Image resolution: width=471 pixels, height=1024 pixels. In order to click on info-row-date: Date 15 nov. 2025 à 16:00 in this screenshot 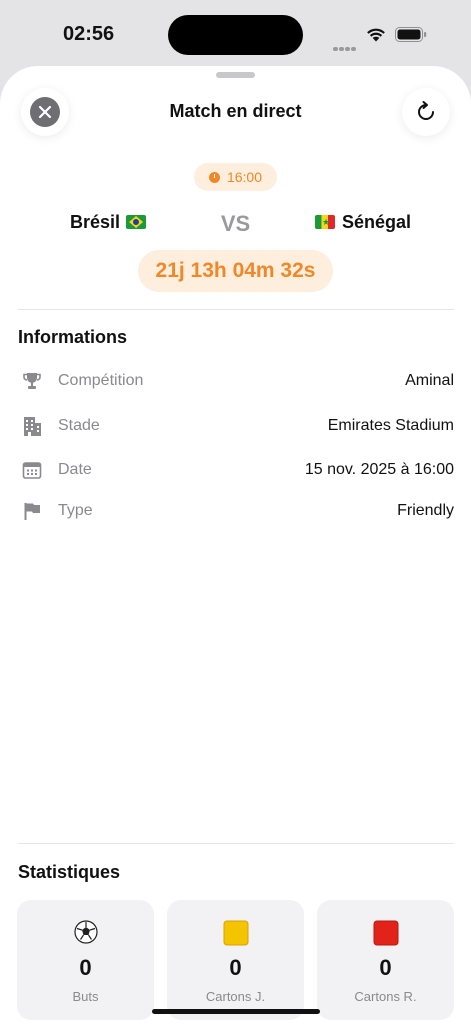, I will do `click(236, 470)`.